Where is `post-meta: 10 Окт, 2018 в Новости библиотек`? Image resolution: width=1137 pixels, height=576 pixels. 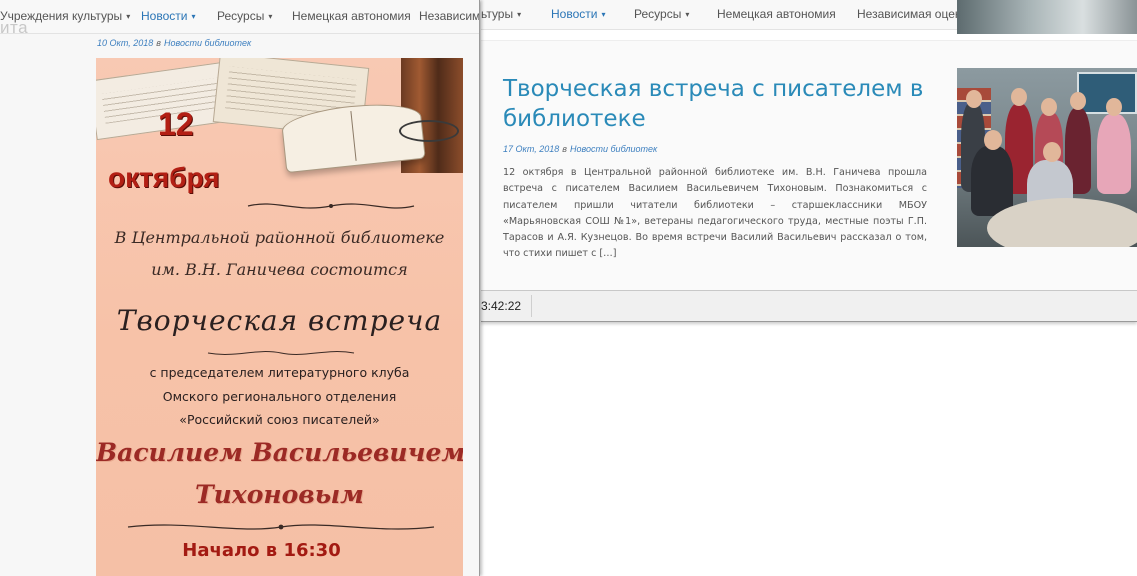 post-meta: 10 Окт, 2018 в Новости библиотек is located at coordinates (174, 43).